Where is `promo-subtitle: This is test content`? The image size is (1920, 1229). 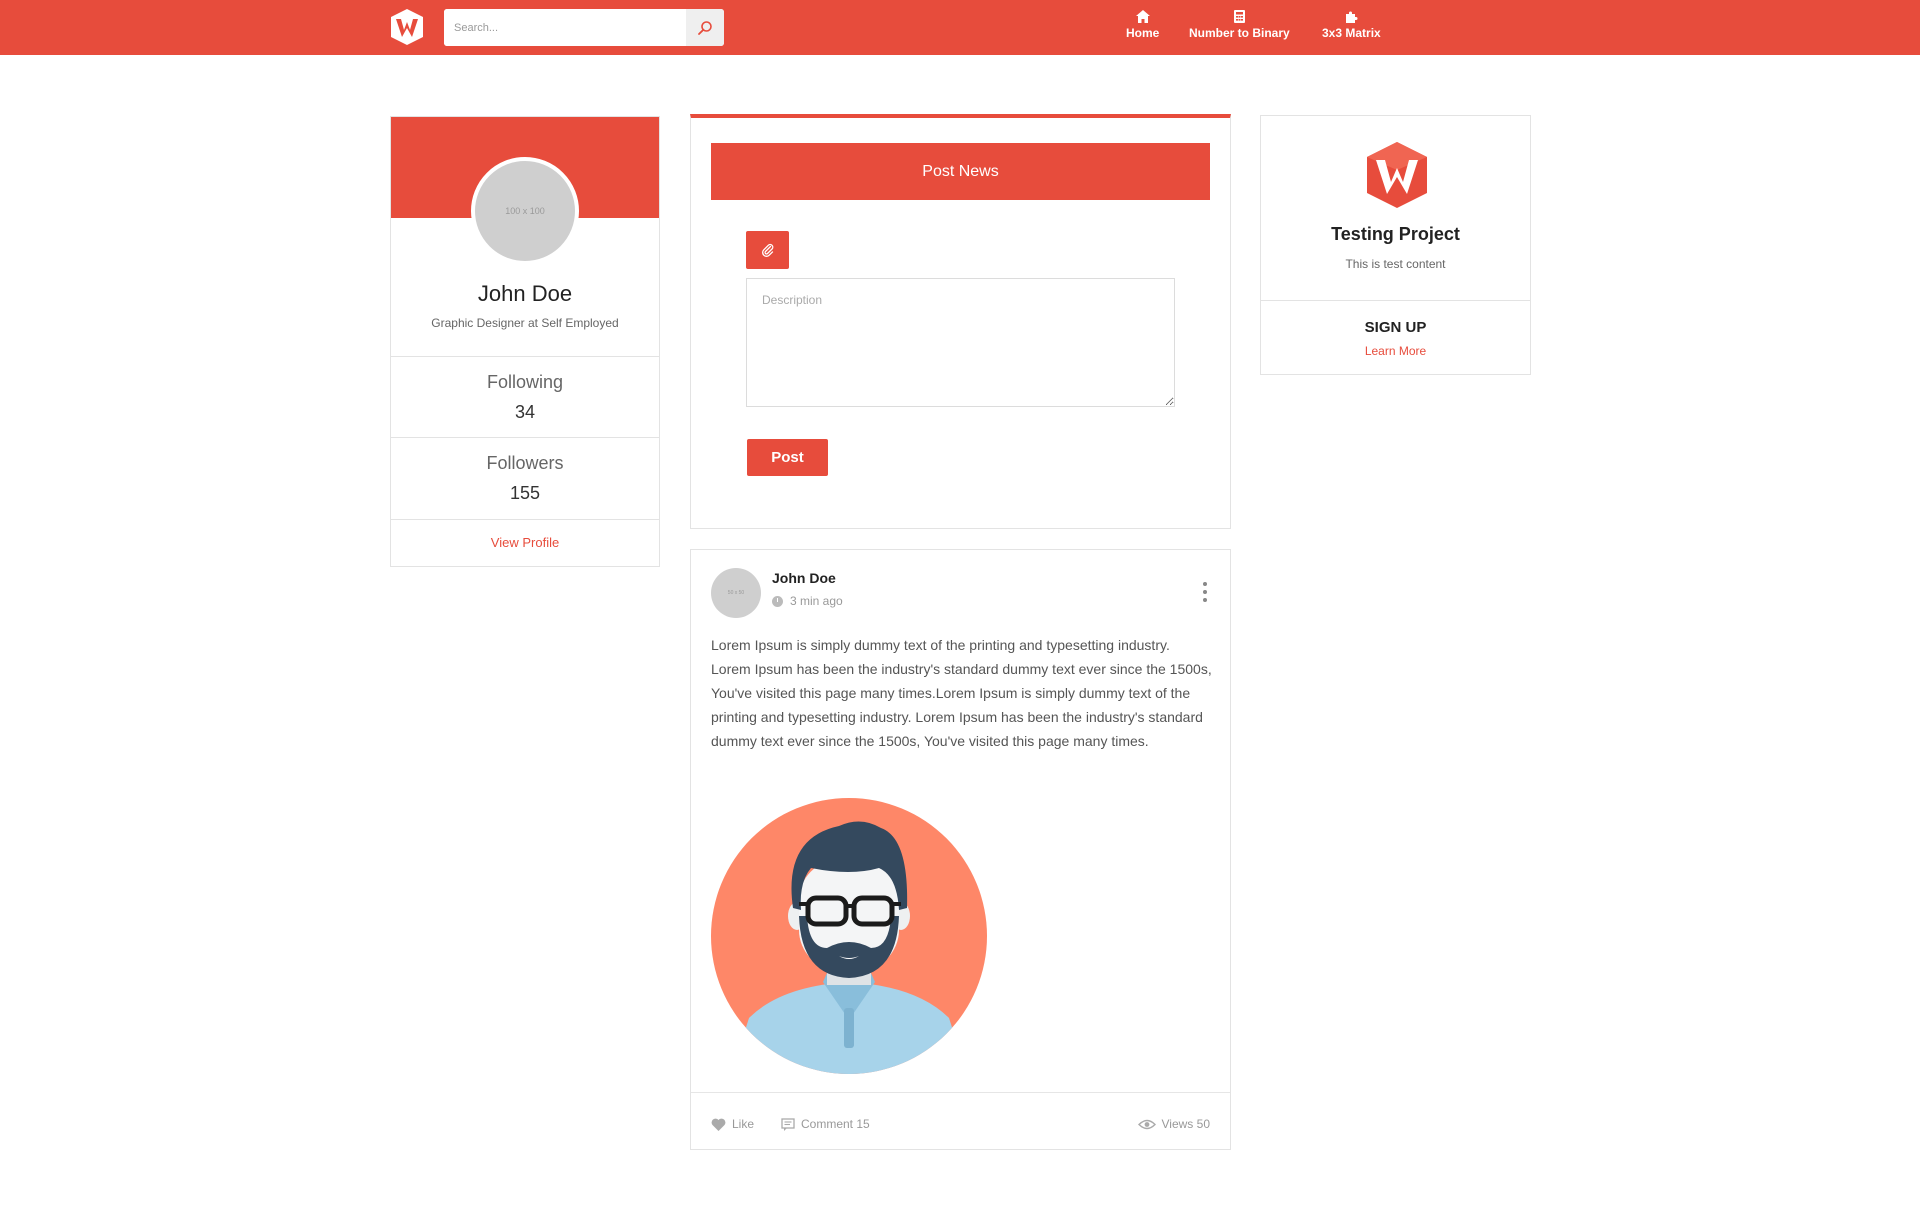 promo-subtitle: This is test content is located at coordinates (1395, 264).